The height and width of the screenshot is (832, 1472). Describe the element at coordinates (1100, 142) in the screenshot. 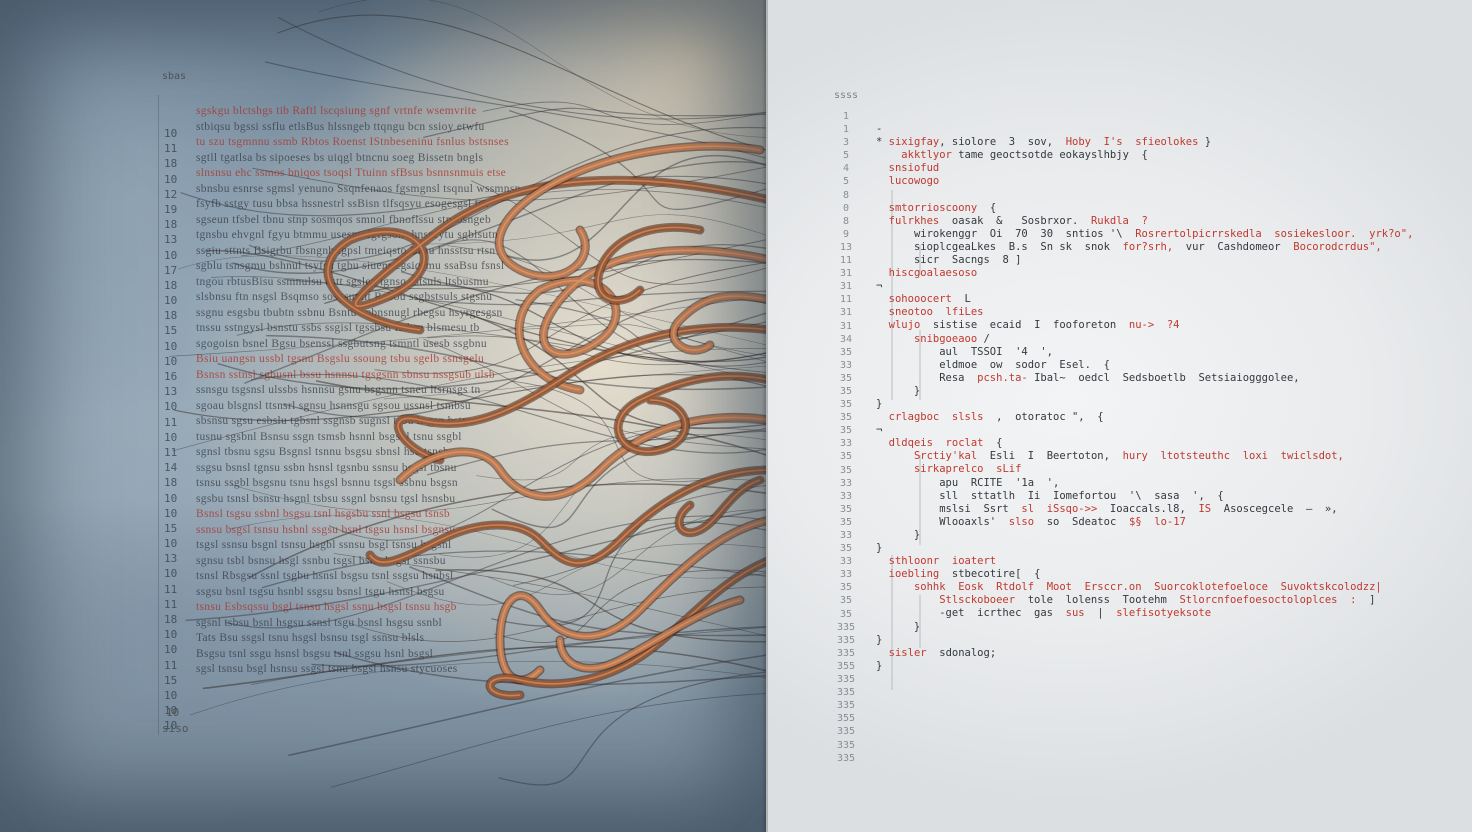

I see `code-token-keyword: Hoby I's` at that location.